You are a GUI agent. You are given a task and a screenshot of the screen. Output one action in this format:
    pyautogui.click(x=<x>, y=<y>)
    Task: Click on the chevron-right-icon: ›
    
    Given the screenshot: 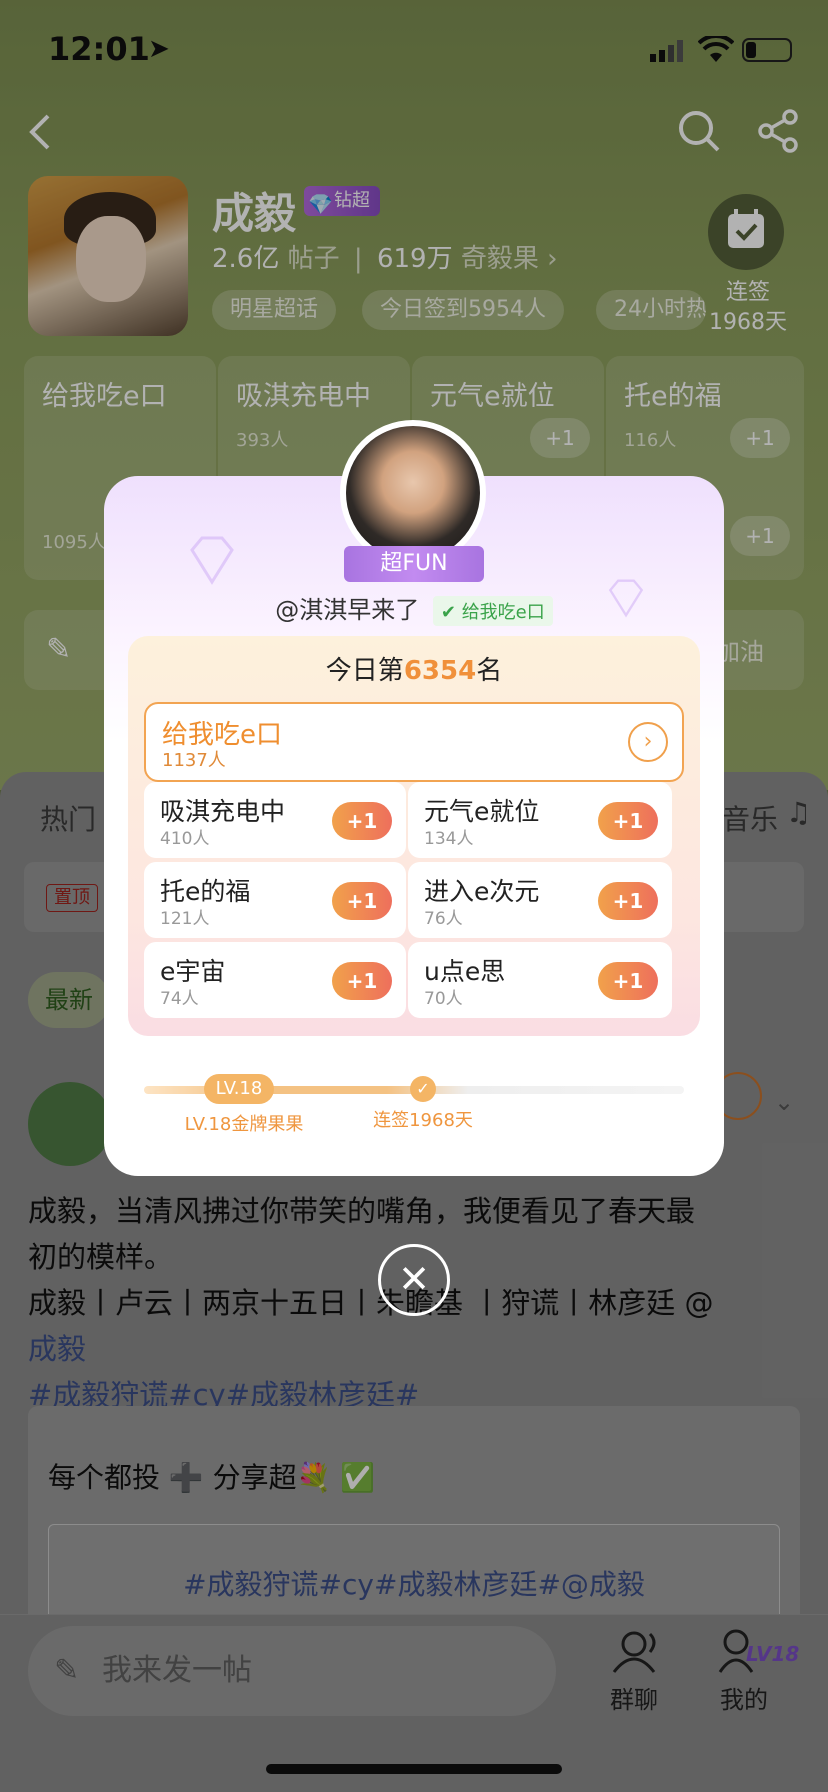 What is the action you would take?
    pyautogui.click(x=648, y=742)
    